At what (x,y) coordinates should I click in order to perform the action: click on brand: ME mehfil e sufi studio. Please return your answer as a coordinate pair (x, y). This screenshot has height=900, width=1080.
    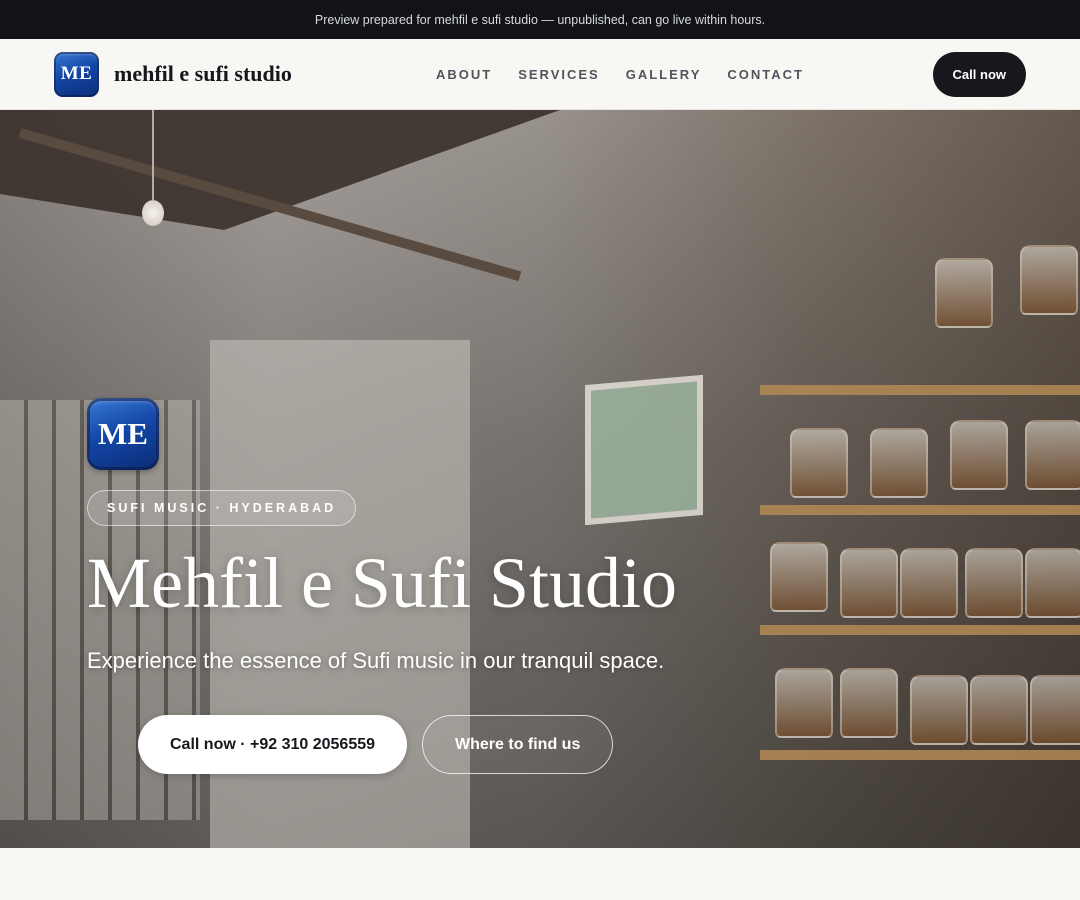
    Looking at the image, I should click on (173, 74).